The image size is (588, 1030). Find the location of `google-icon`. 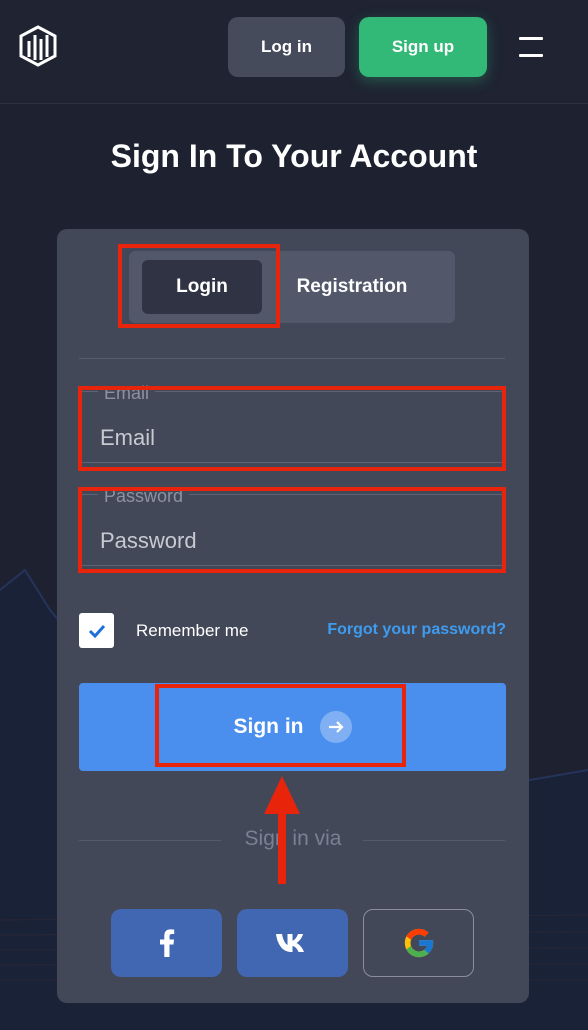

google-icon is located at coordinates (418, 943).